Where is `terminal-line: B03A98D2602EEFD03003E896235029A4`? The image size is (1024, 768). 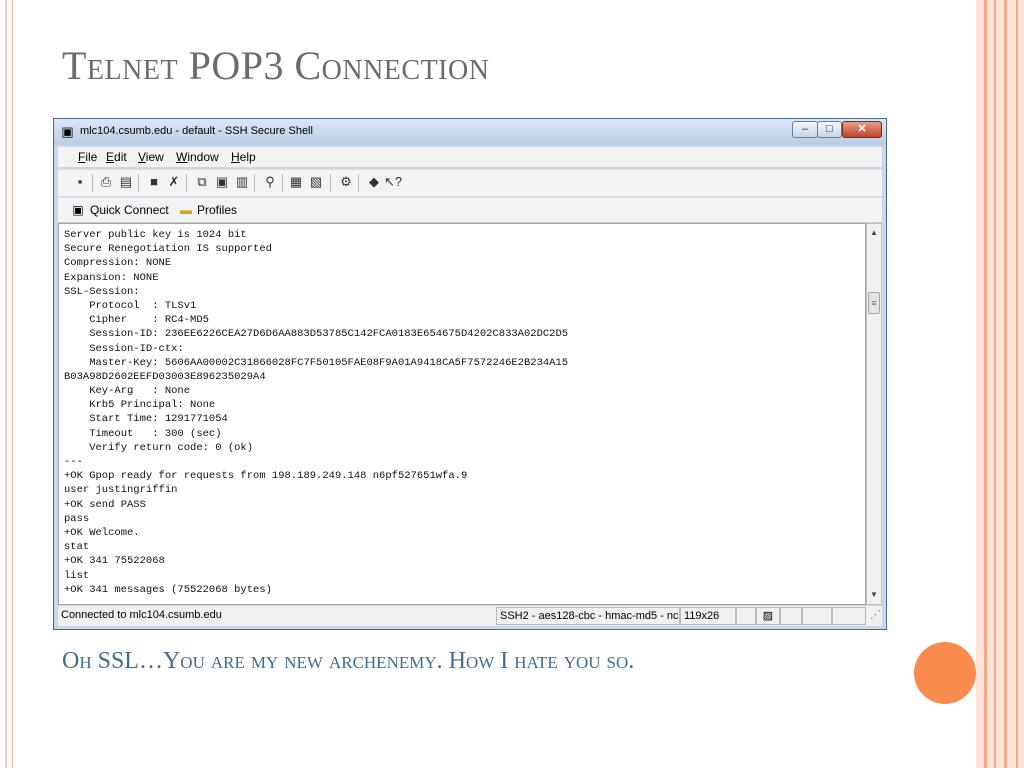 terminal-line: B03A98D2602EEFD03003E896235029A4 is located at coordinates (165, 376).